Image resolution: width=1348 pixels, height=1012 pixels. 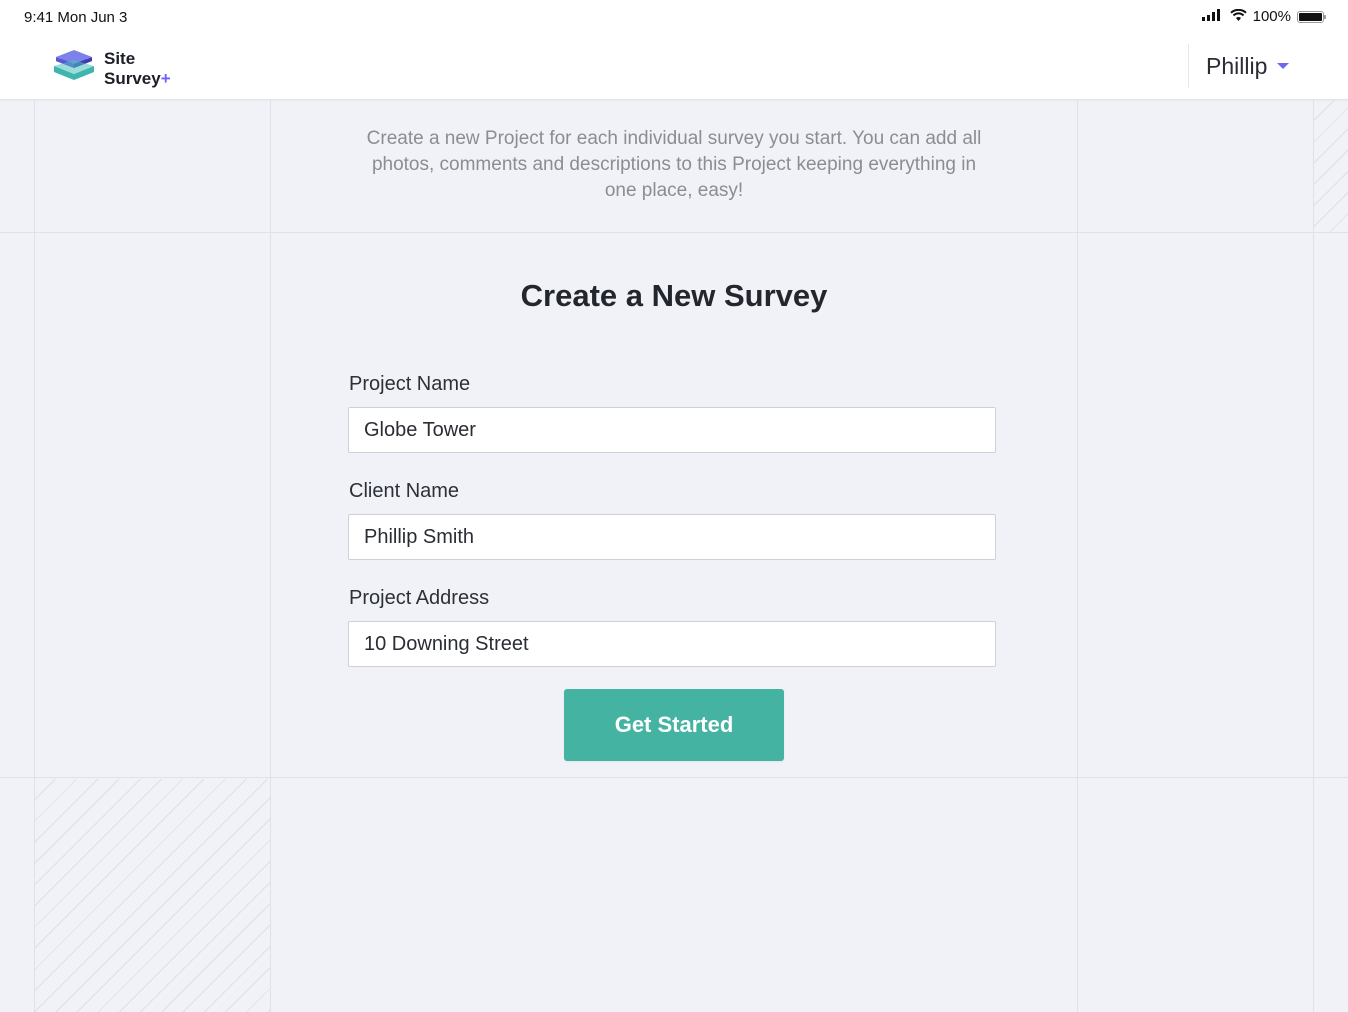 What do you see at coordinates (674, 17) in the screenshot?
I see `status-bar: 9:41 Mon Jun 3 100%` at bounding box center [674, 17].